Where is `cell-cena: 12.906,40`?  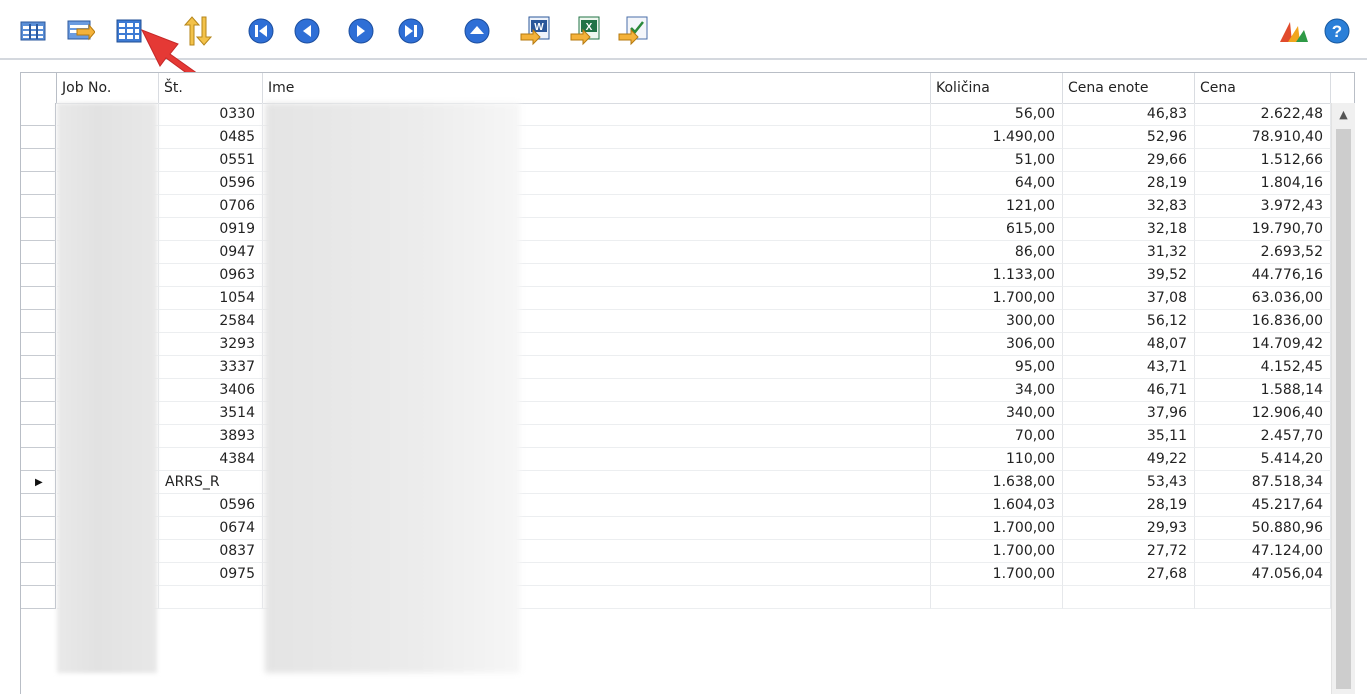 cell-cena: 12.906,40 is located at coordinates (1263, 413).